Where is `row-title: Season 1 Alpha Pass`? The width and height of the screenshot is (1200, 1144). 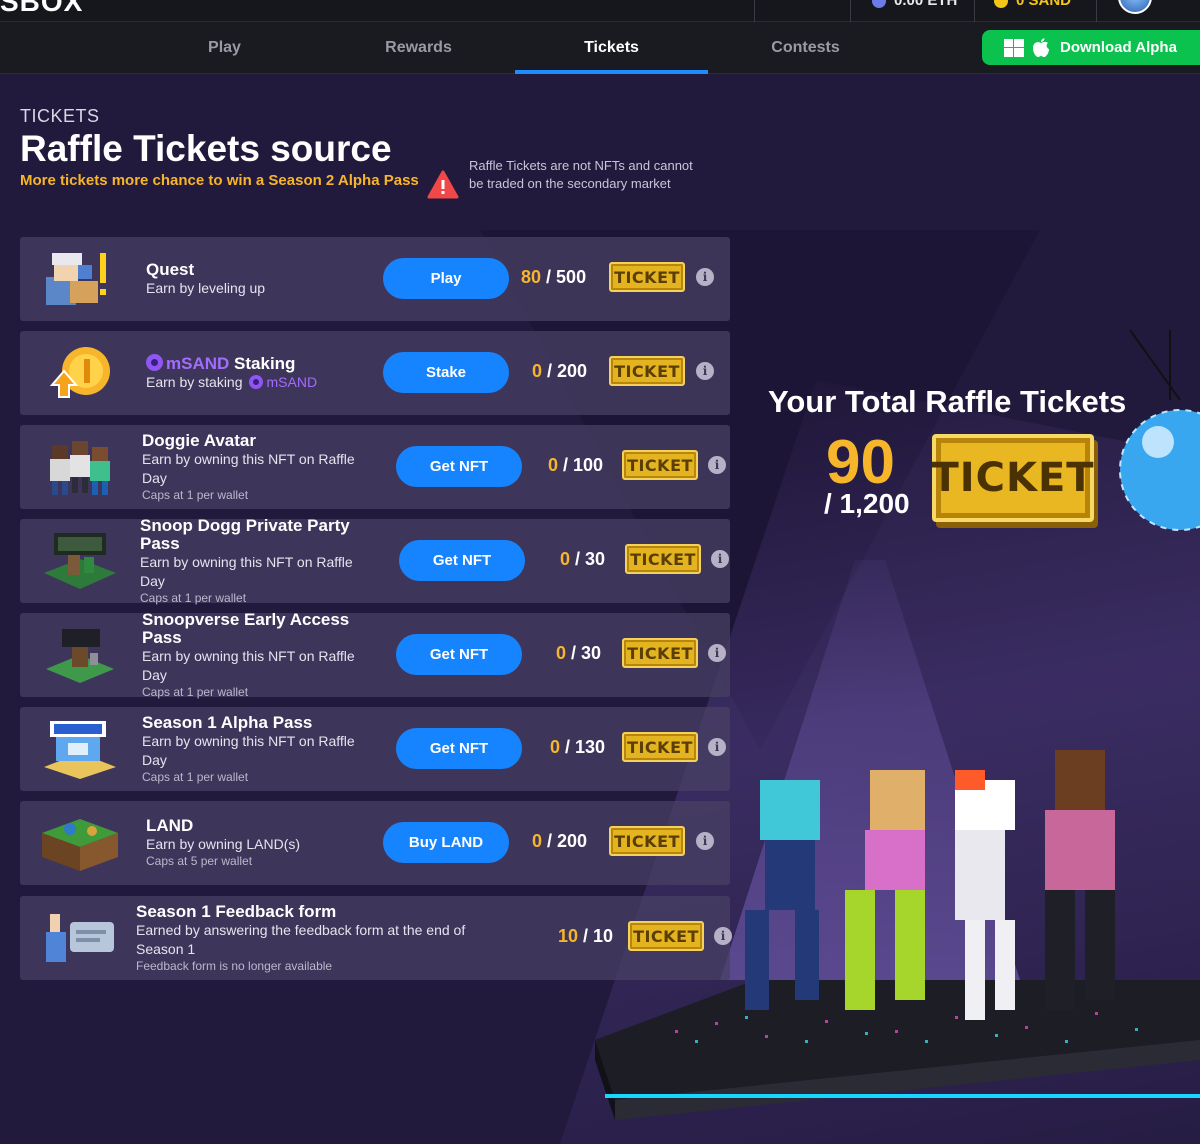 row-title: Season 1 Alpha Pass is located at coordinates (227, 722).